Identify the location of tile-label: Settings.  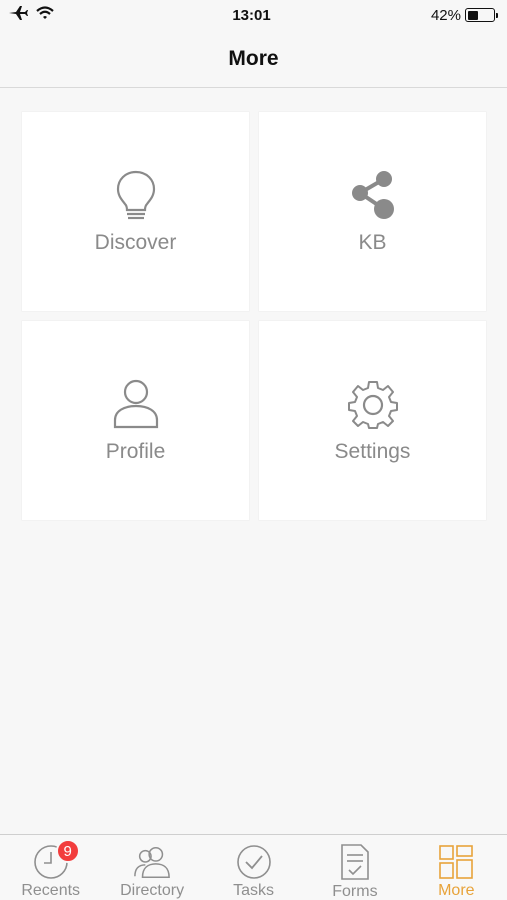
(372, 451).